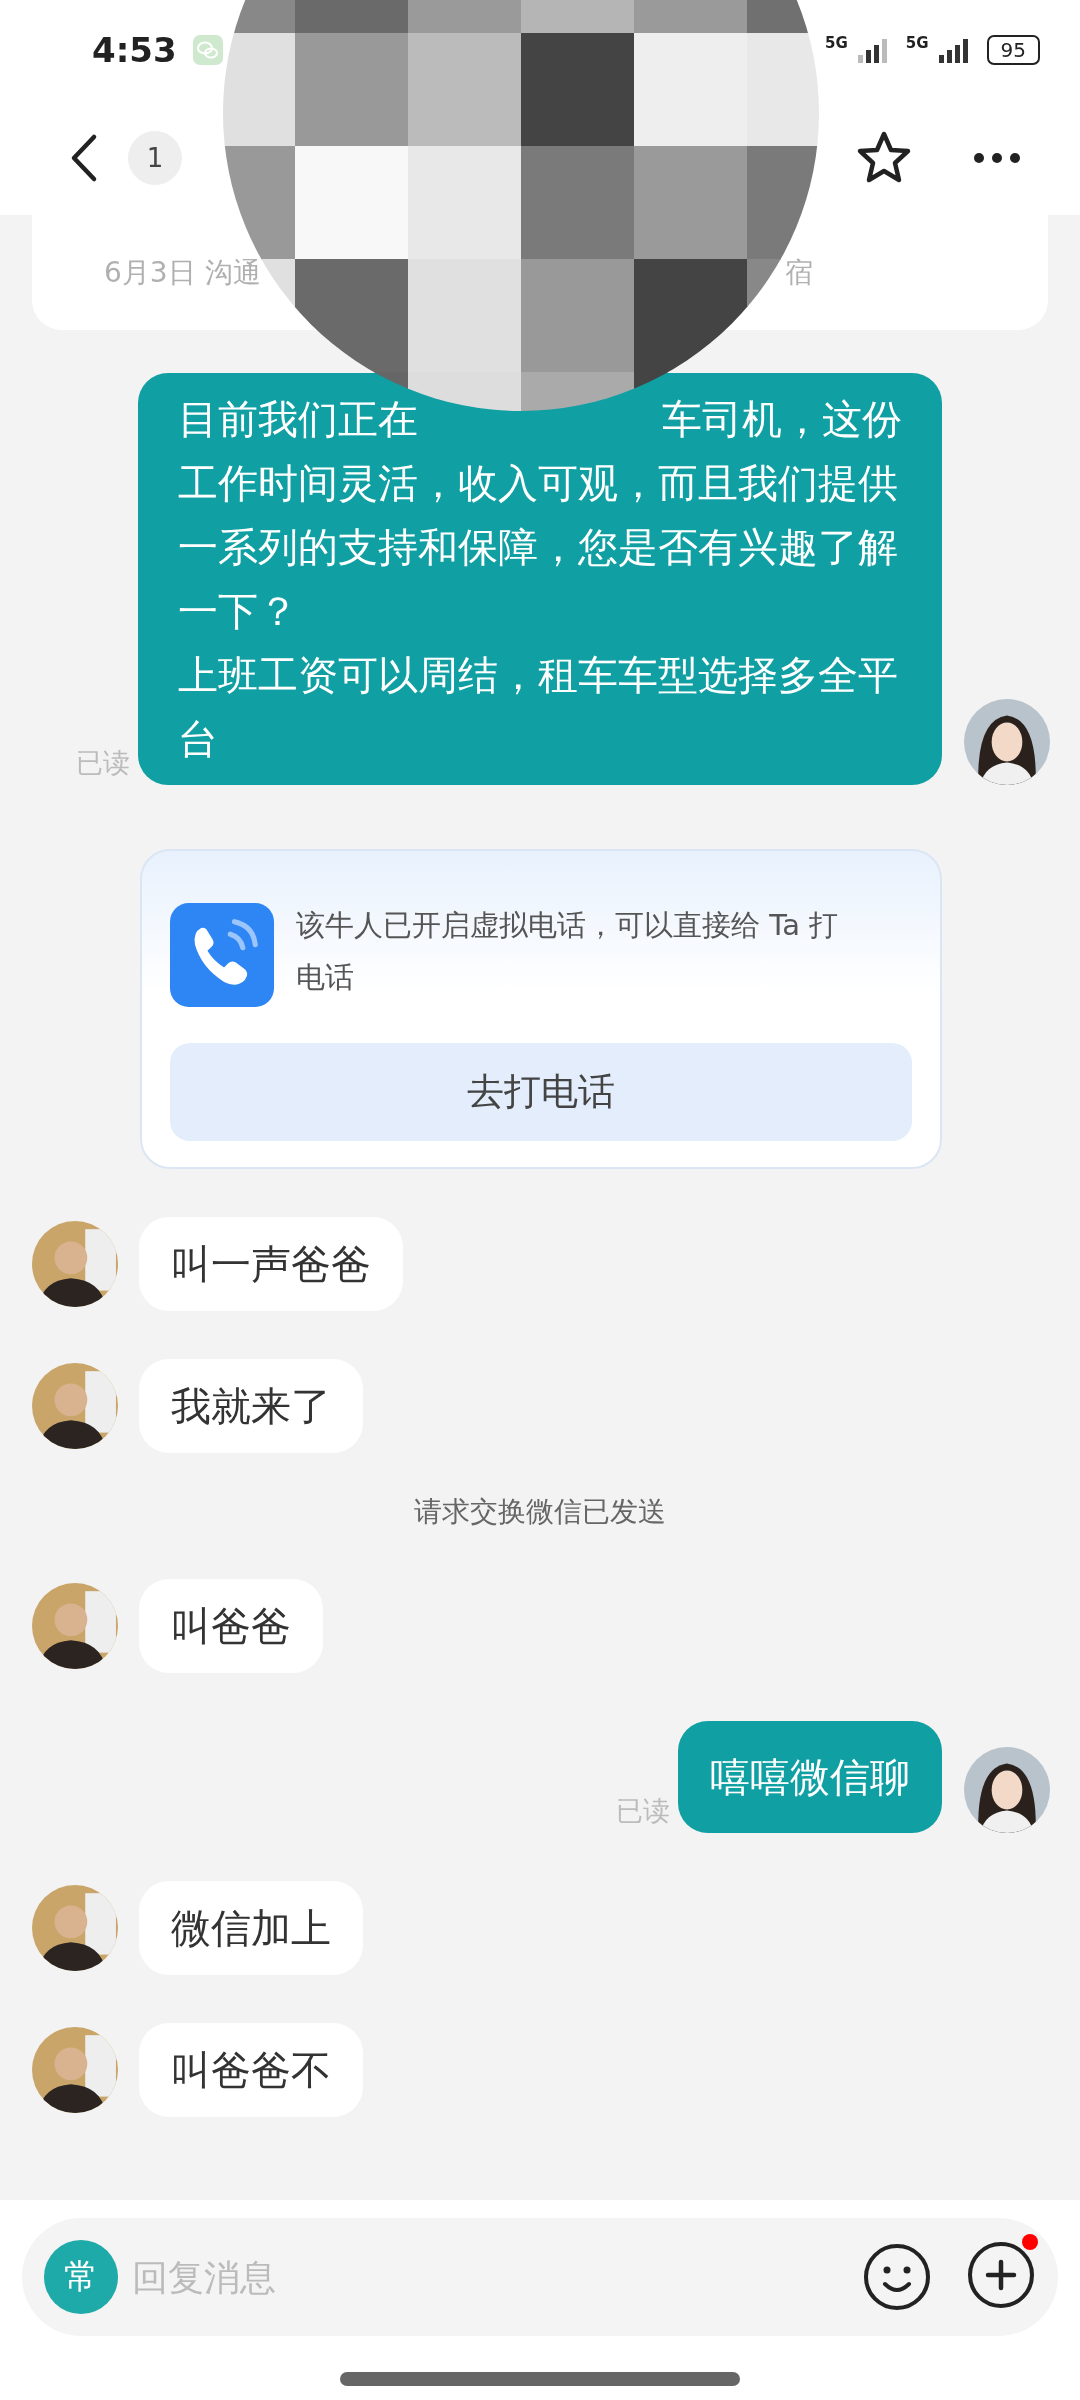 Image resolution: width=1080 pixels, height=2400 pixels. I want to click on reply-field: 回复消息, so click(282, 2277).